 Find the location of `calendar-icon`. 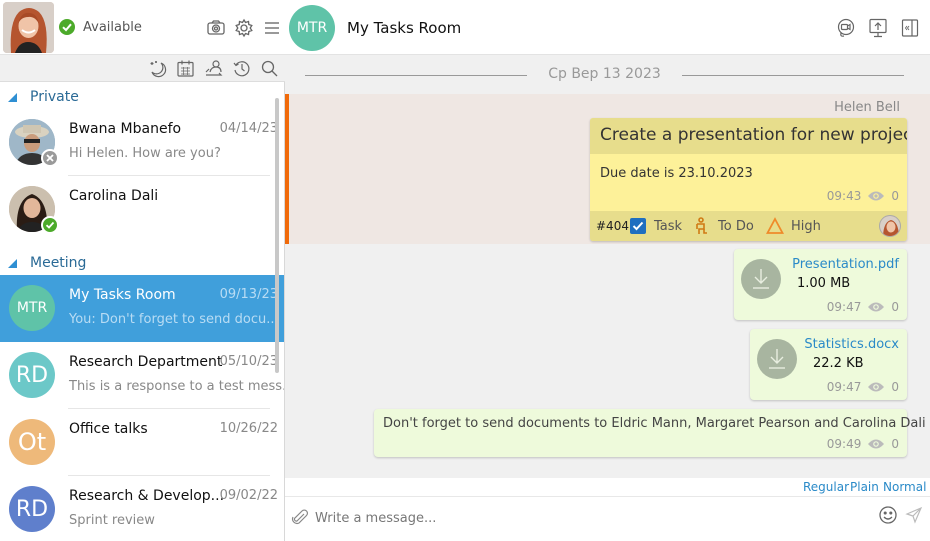

calendar-icon is located at coordinates (185, 68).